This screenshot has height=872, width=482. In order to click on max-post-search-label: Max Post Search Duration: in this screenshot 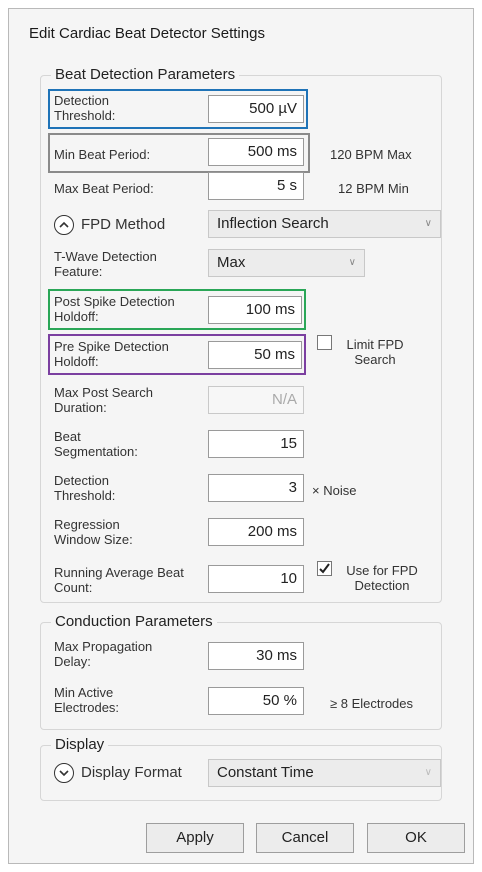, I will do `click(103, 400)`.